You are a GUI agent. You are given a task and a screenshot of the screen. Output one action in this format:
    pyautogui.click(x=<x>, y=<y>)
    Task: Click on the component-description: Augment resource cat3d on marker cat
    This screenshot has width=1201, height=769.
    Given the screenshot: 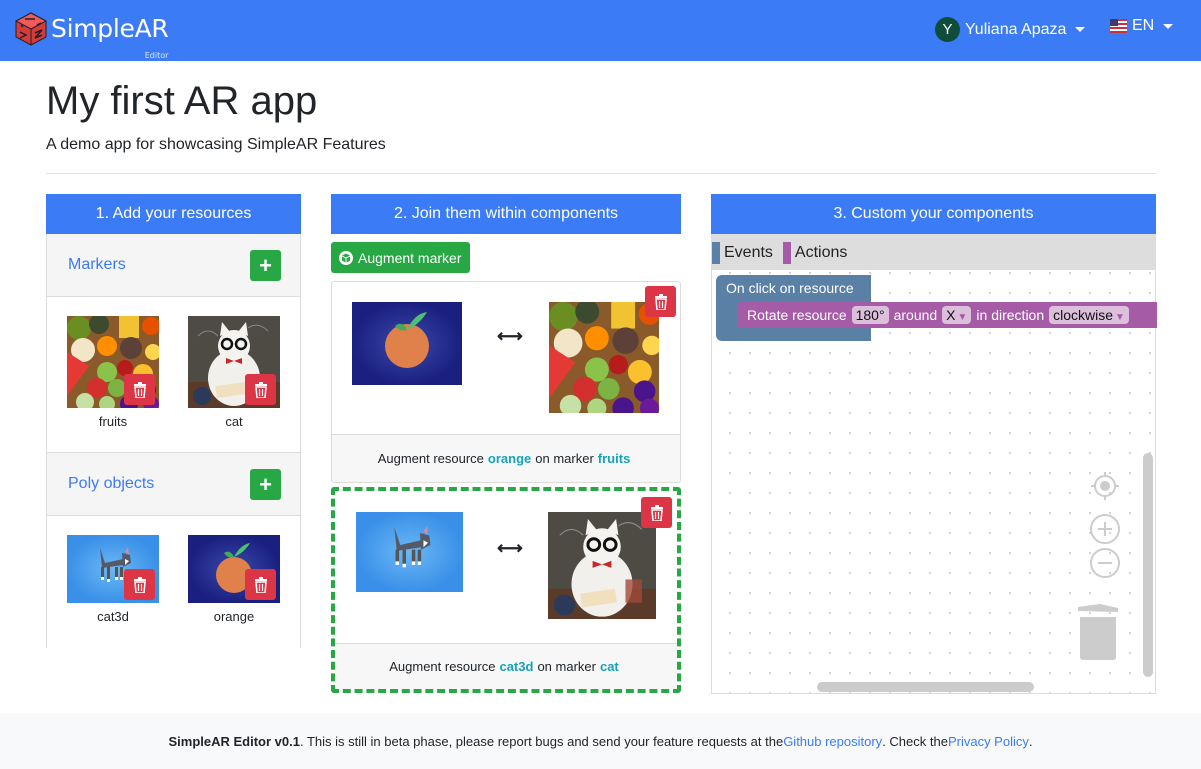 What is the action you would take?
    pyautogui.click(x=506, y=666)
    